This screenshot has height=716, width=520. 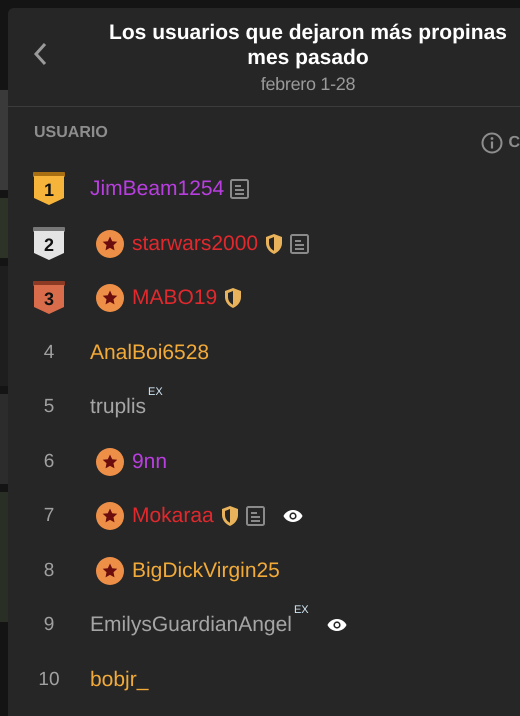 I want to click on rank-number: 9, so click(x=49, y=625).